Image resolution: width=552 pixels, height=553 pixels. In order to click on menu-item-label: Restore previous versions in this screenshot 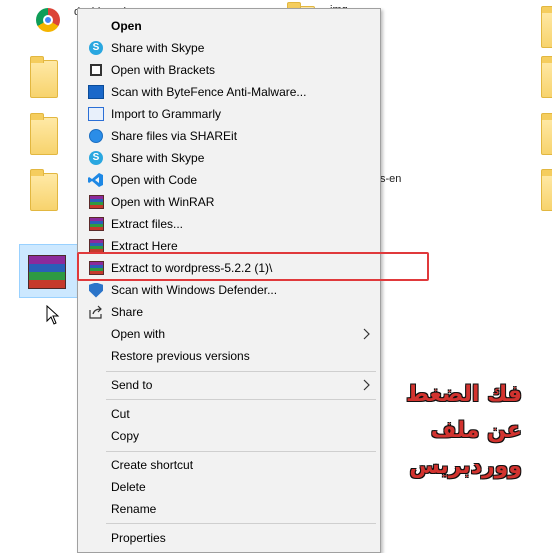, I will do `click(180, 356)`.